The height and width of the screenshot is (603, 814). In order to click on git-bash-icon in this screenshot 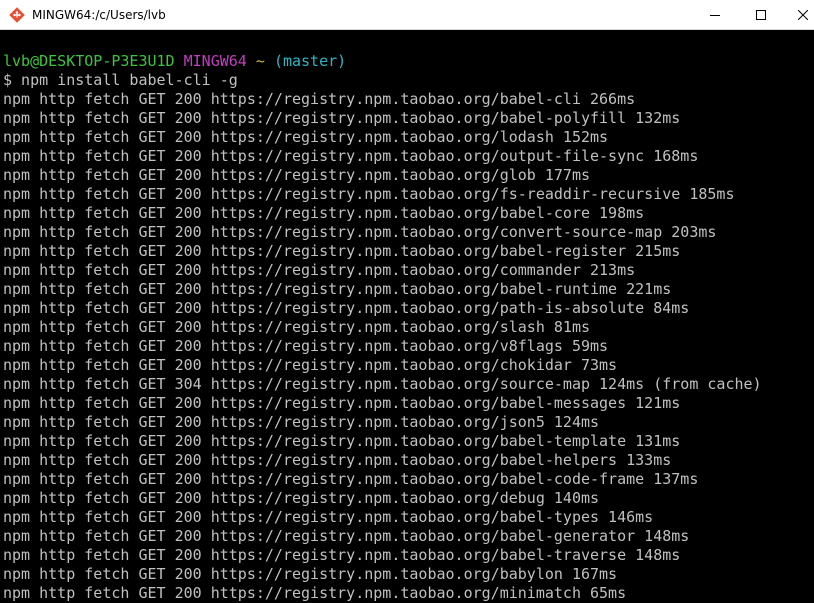, I will do `click(17, 15)`.